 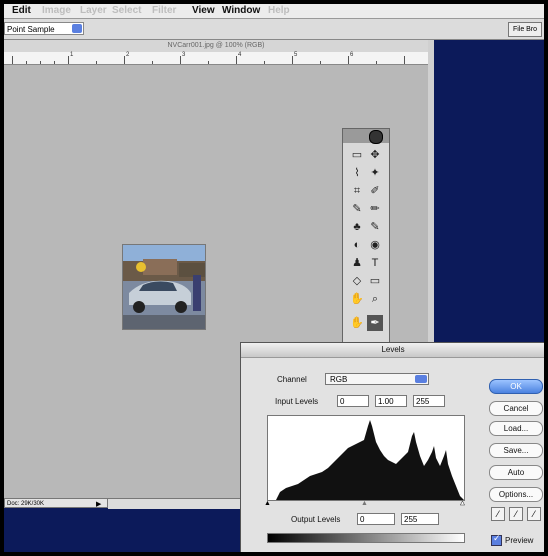 I want to click on move-tool-icon: ✥, so click(x=375, y=155).